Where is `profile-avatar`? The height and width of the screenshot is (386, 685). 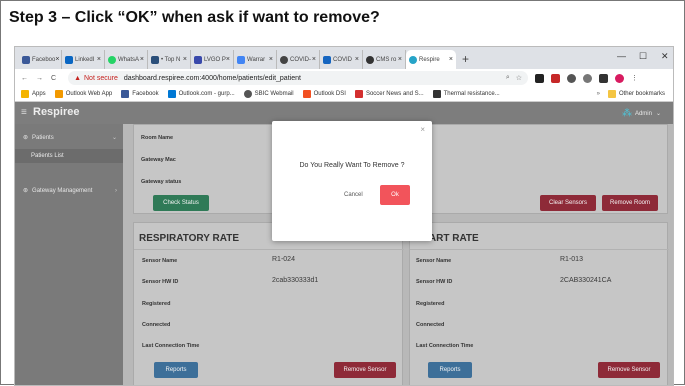
profile-avatar is located at coordinates (620, 78).